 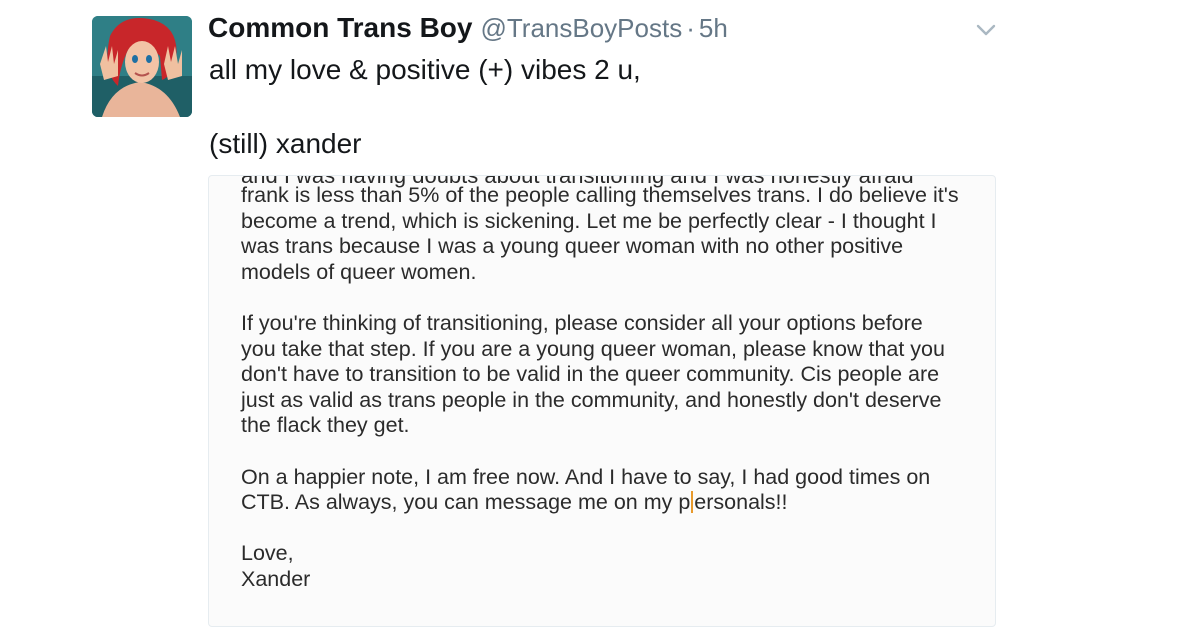 I want to click on chevron-down-icon, so click(x=986, y=30).